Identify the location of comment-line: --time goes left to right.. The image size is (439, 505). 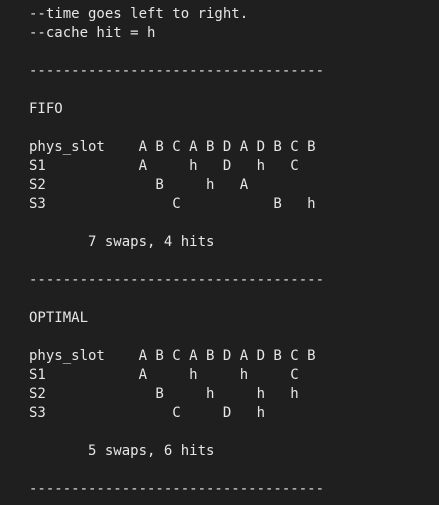
(139, 14).